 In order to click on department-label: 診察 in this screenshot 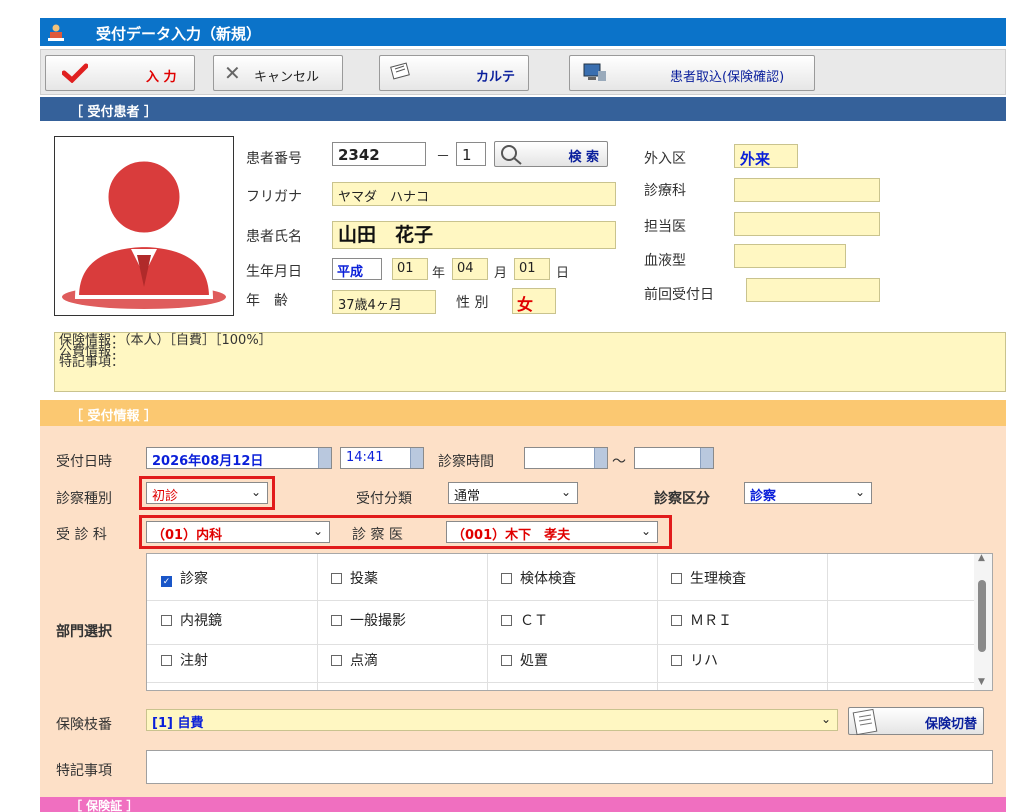, I will do `click(194, 579)`.